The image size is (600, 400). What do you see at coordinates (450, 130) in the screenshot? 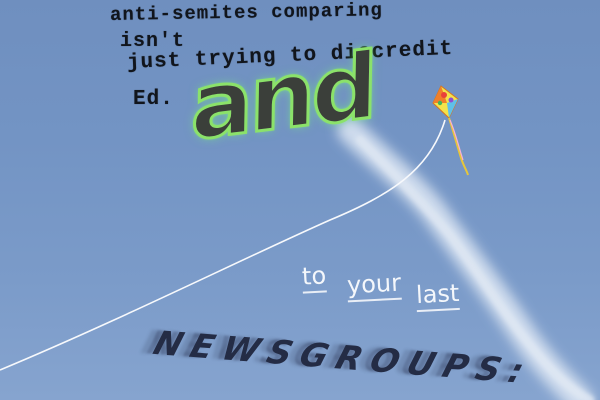
I see `kite-icon` at bounding box center [450, 130].